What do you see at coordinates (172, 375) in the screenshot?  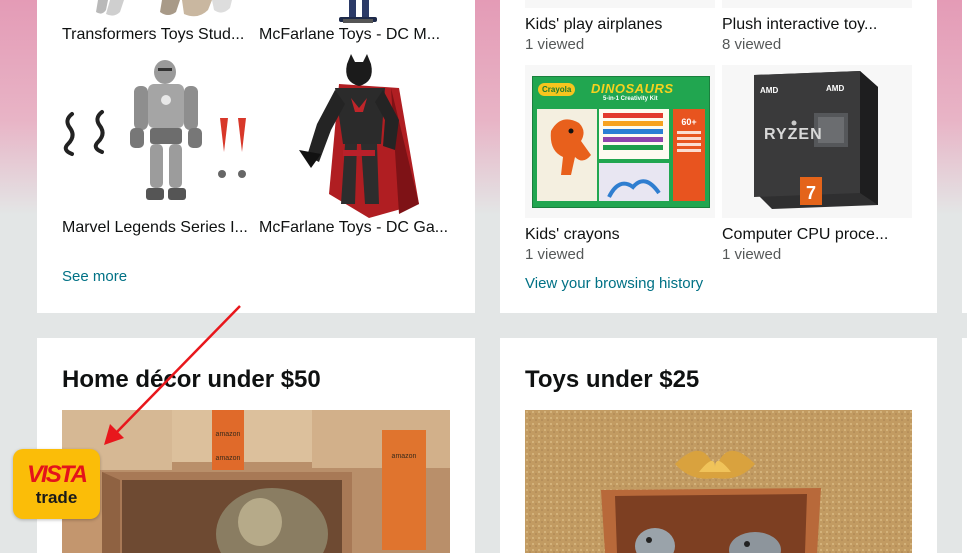 I see `annotation-arrow` at bounding box center [172, 375].